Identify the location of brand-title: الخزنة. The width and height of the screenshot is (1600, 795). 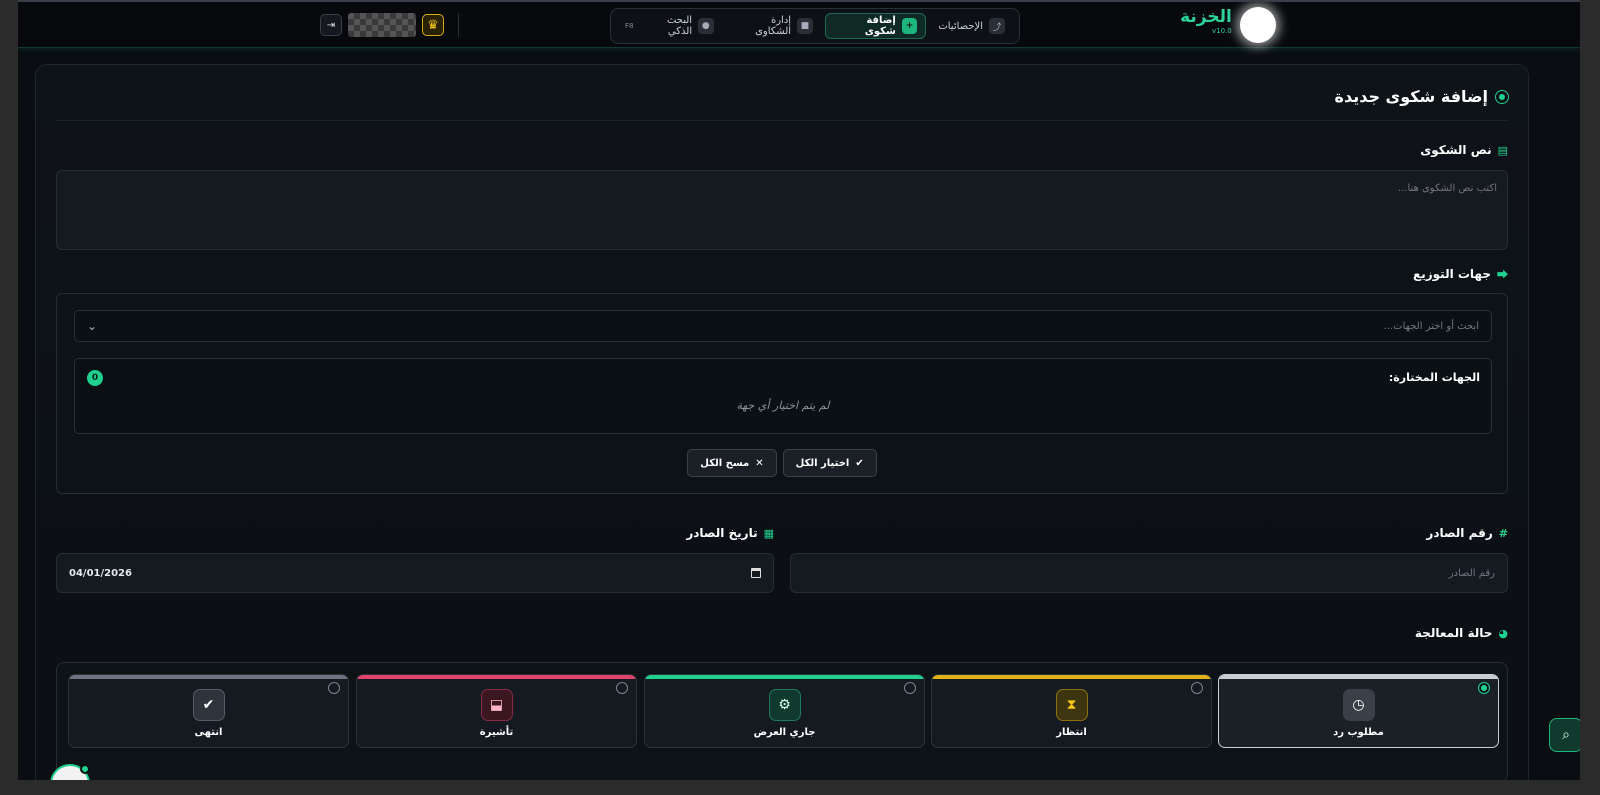
(1206, 17).